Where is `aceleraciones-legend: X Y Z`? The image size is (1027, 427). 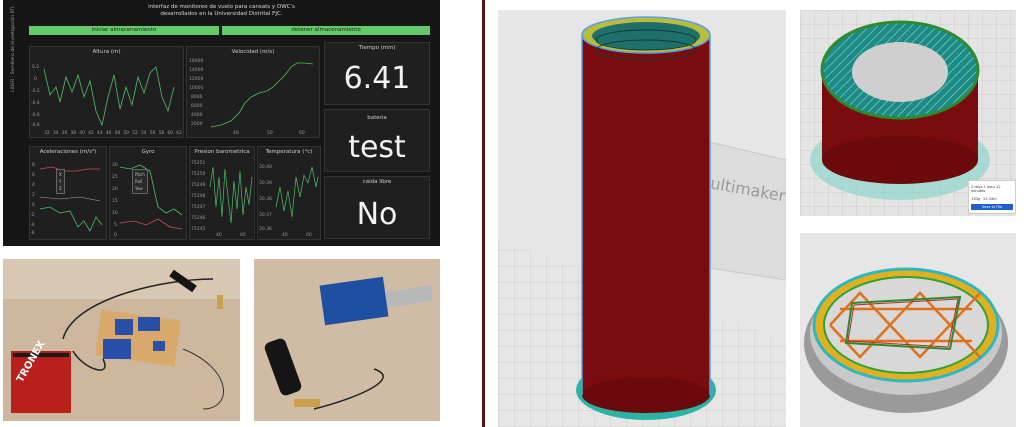
aceleraciones-legend: X Y Z is located at coordinates (60, 181).